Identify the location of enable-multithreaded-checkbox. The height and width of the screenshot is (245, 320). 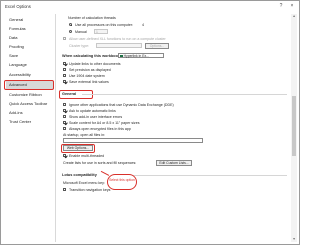
(65, 156).